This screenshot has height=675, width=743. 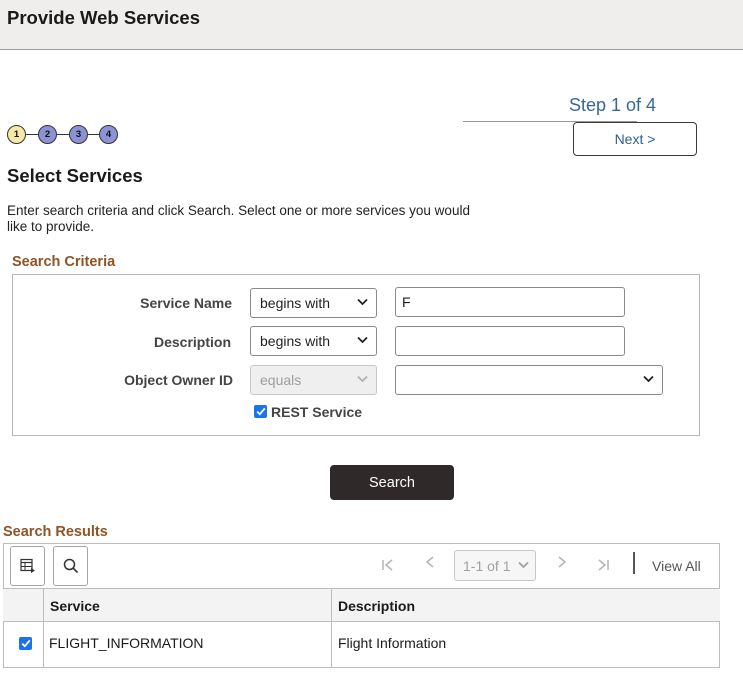 I want to click on view-all-link: View All, so click(x=676, y=566).